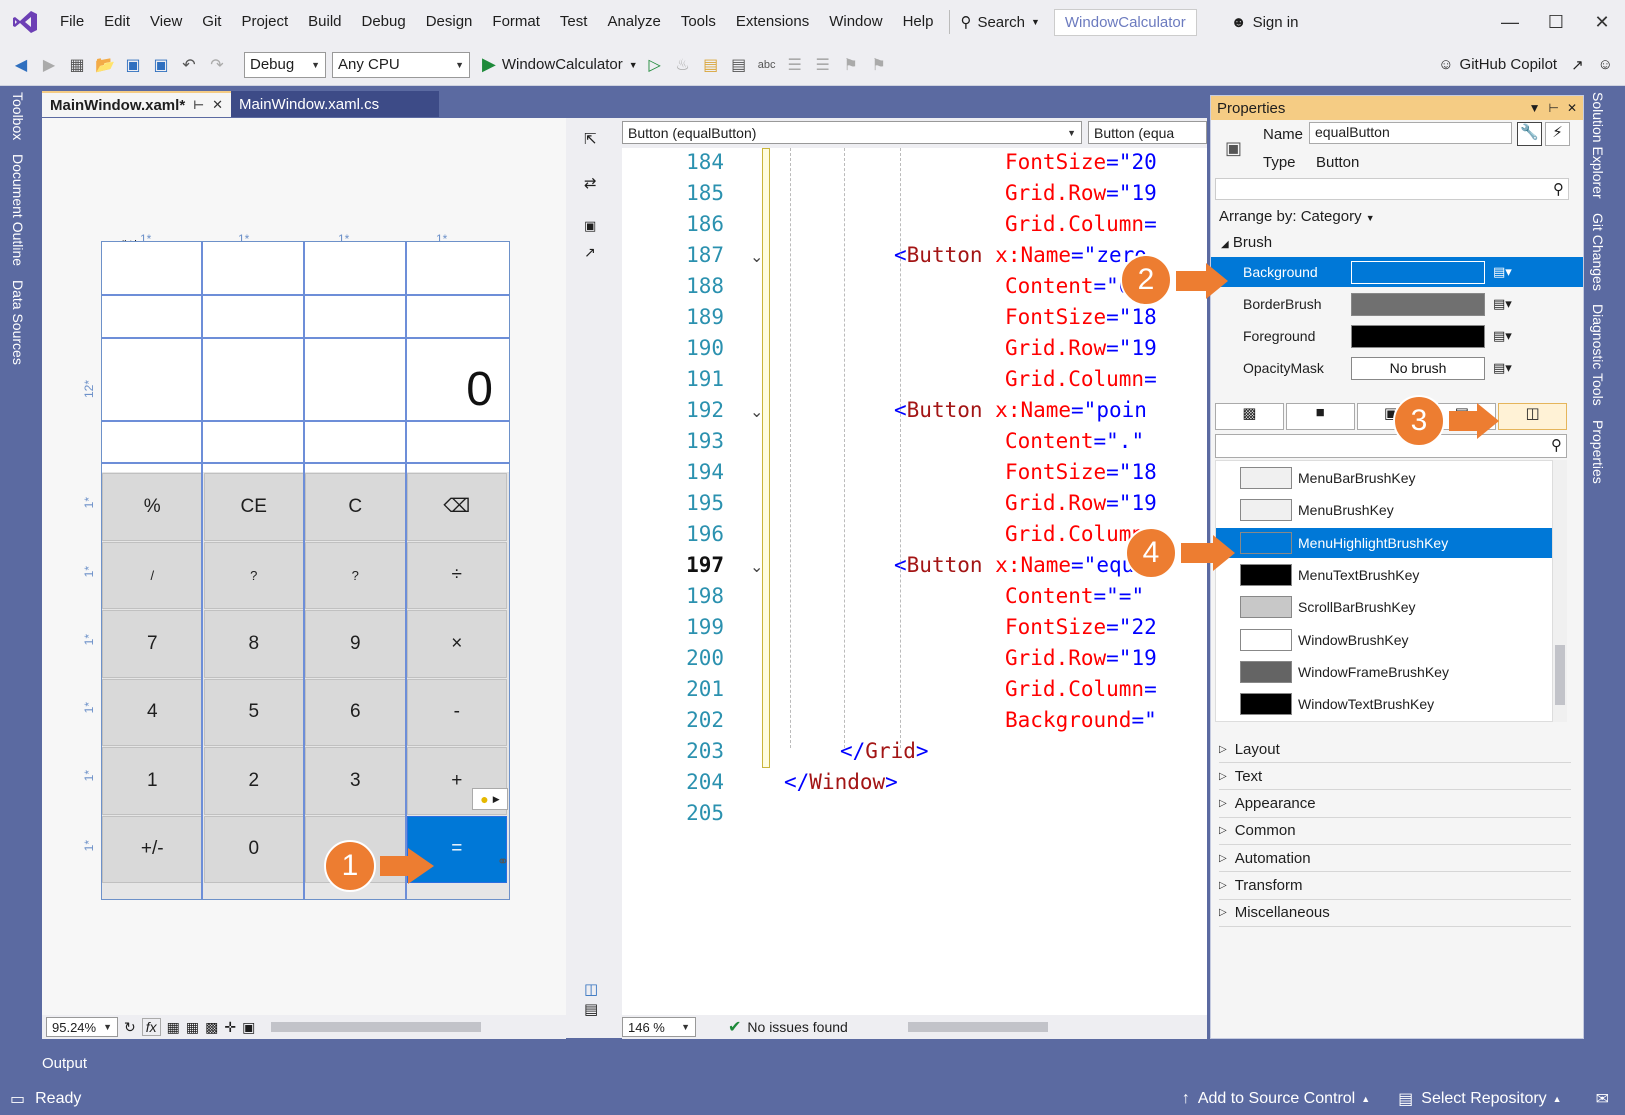  I want to click on save-all-icon: ▣, so click(161, 65).